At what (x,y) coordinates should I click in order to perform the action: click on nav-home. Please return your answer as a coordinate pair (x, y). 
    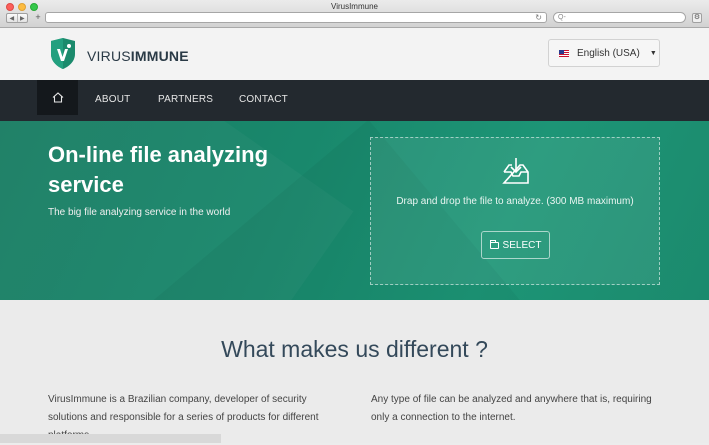
    Looking at the image, I should click on (57, 97).